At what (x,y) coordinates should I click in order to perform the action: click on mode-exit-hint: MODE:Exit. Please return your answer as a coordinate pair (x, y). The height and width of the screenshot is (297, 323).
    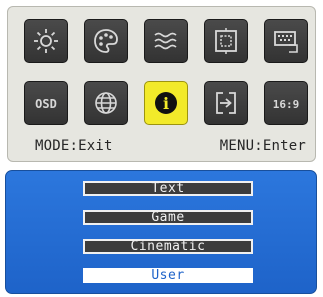
    Looking at the image, I should click on (74, 146).